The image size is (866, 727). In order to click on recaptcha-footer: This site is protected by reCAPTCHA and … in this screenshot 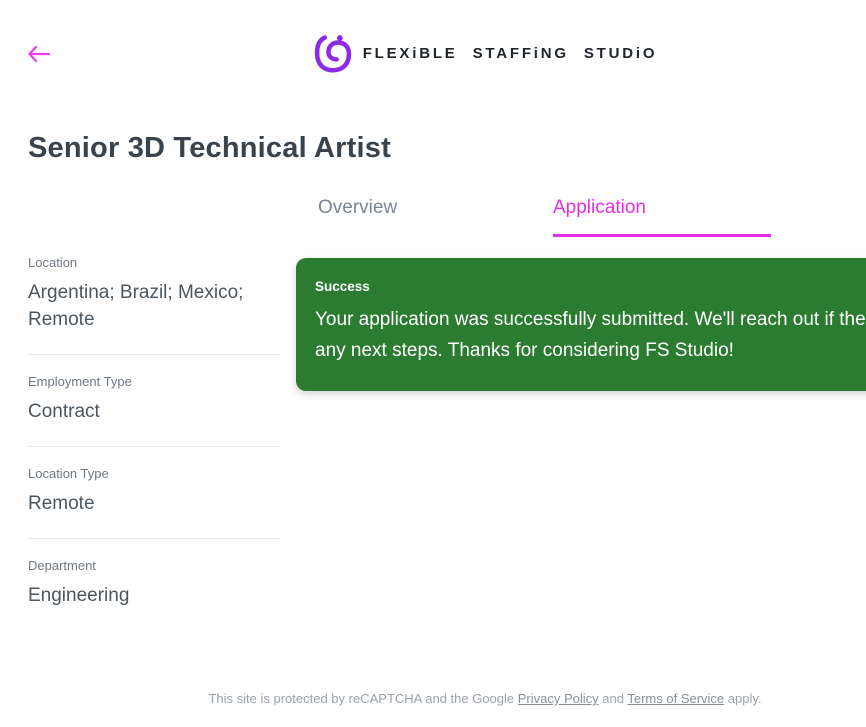, I will do `click(433, 698)`.